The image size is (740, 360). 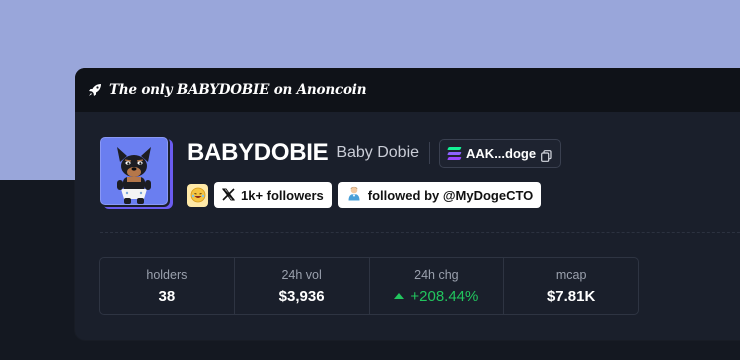 What do you see at coordinates (282, 195) in the screenshot?
I see `twitter-followers-text: 1k+ followers` at bounding box center [282, 195].